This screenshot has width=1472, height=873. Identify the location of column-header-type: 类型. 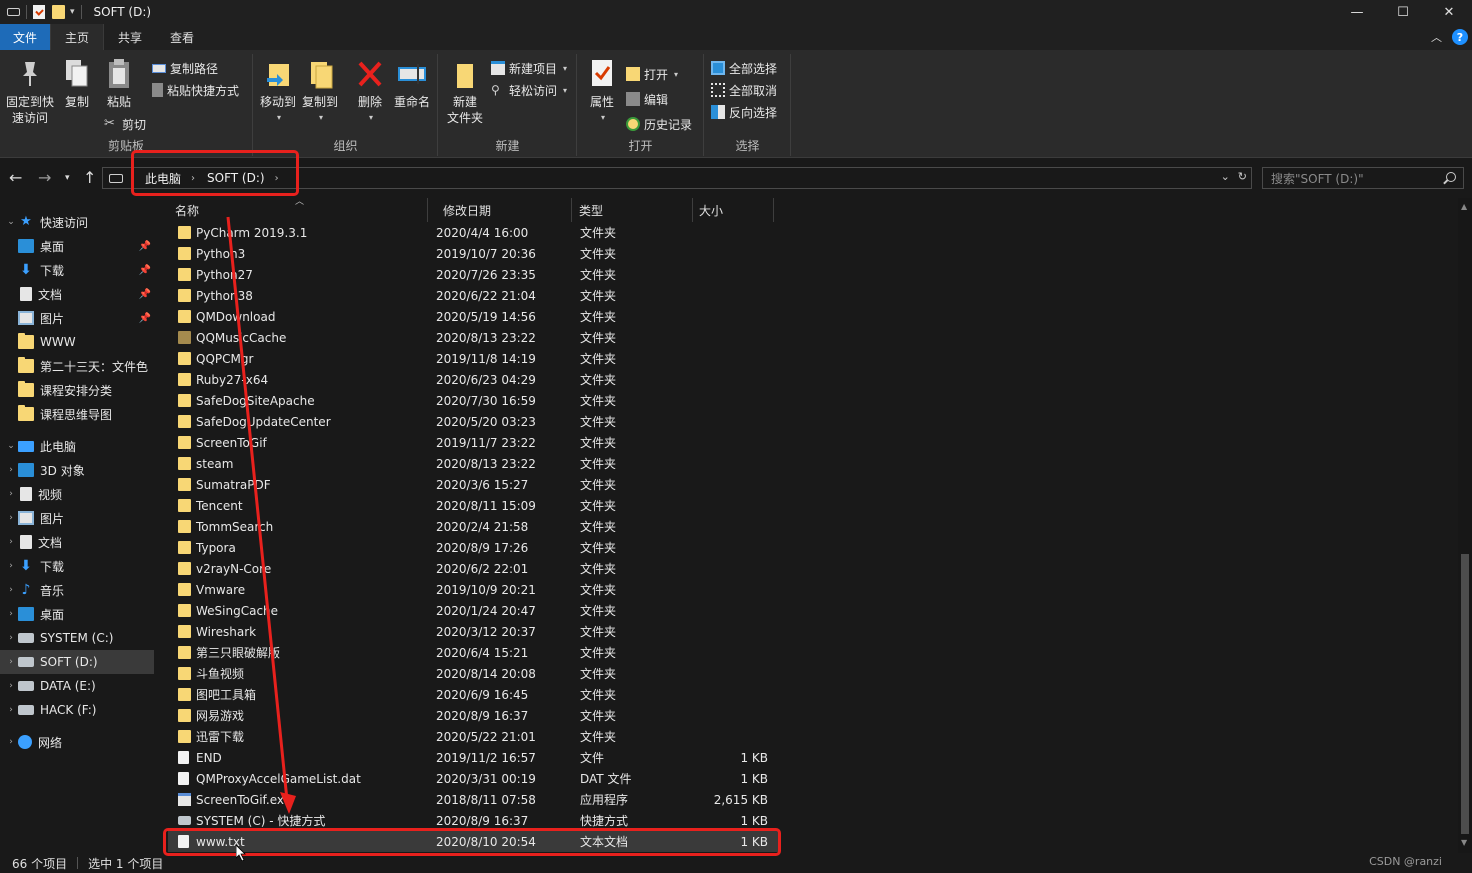
(632, 210).